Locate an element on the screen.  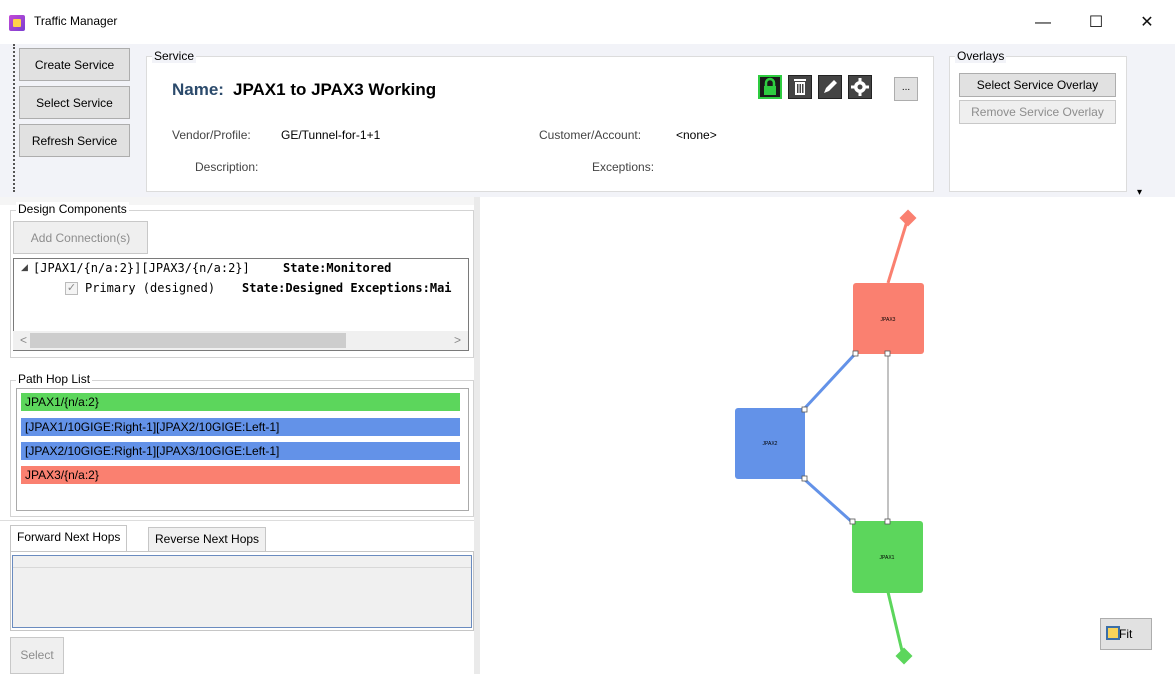
title-bar is located at coordinates (587, 22).